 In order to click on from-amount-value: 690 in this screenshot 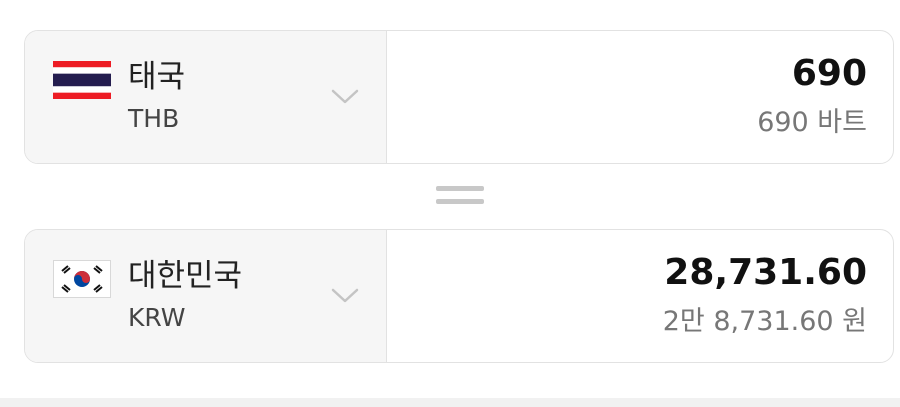, I will do `click(829, 73)`.